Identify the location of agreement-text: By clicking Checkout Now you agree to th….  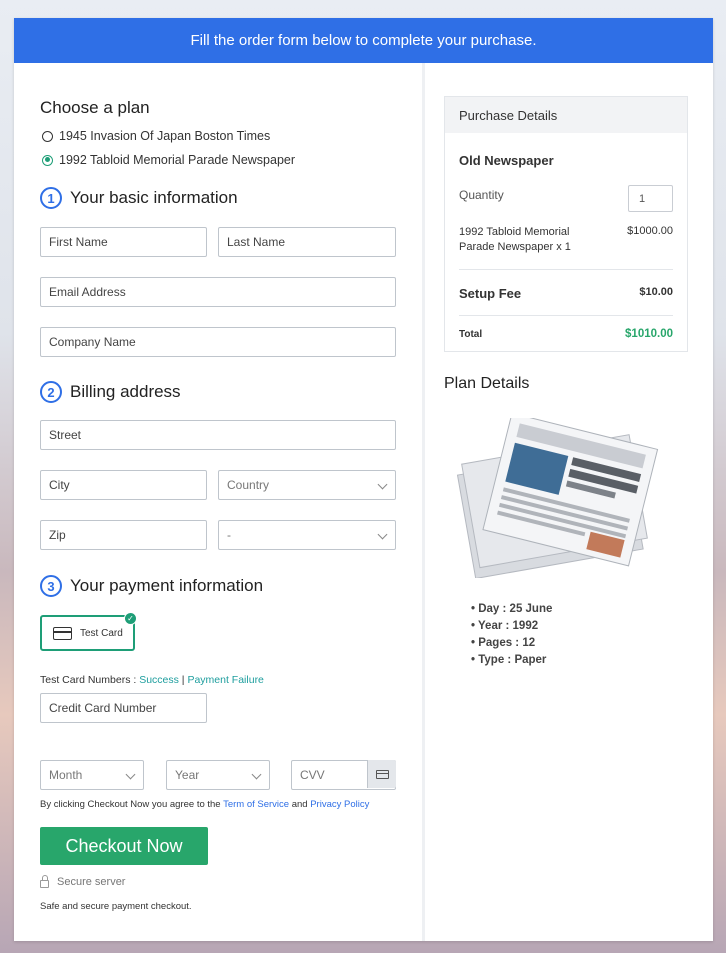
(204, 804).